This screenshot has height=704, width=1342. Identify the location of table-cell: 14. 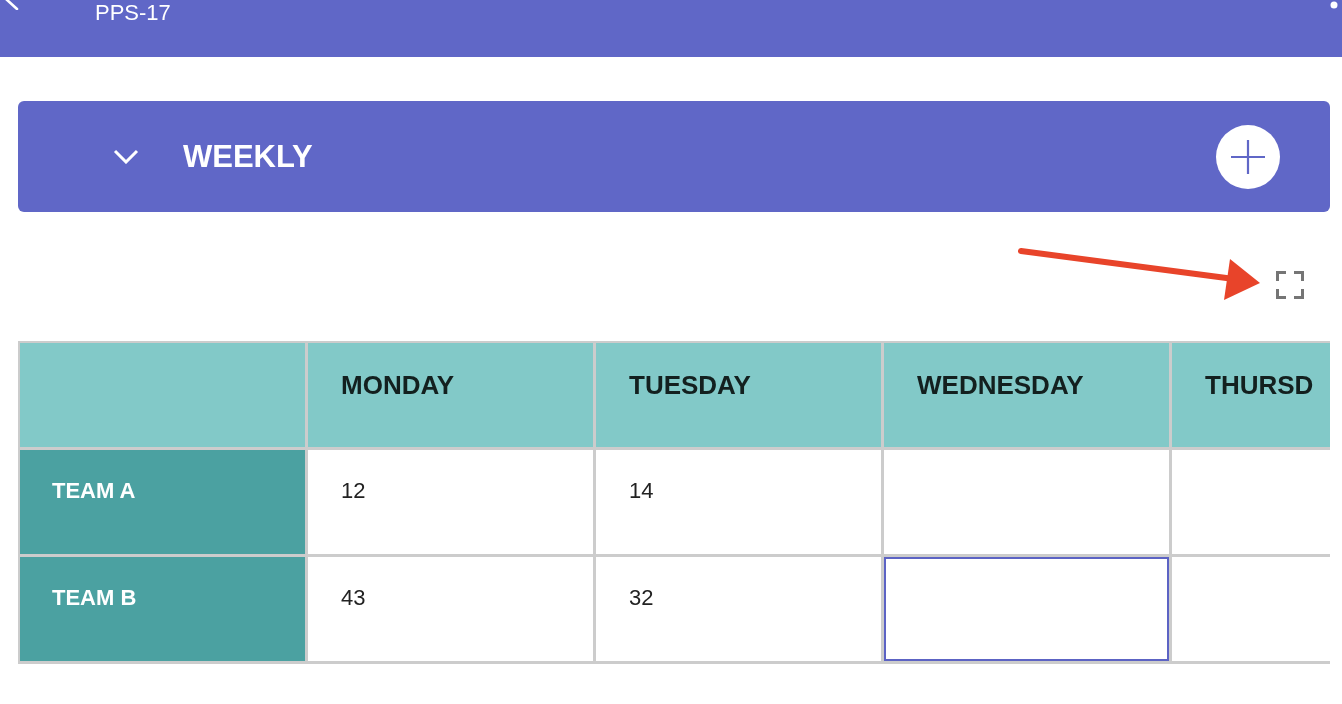
(738, 502).